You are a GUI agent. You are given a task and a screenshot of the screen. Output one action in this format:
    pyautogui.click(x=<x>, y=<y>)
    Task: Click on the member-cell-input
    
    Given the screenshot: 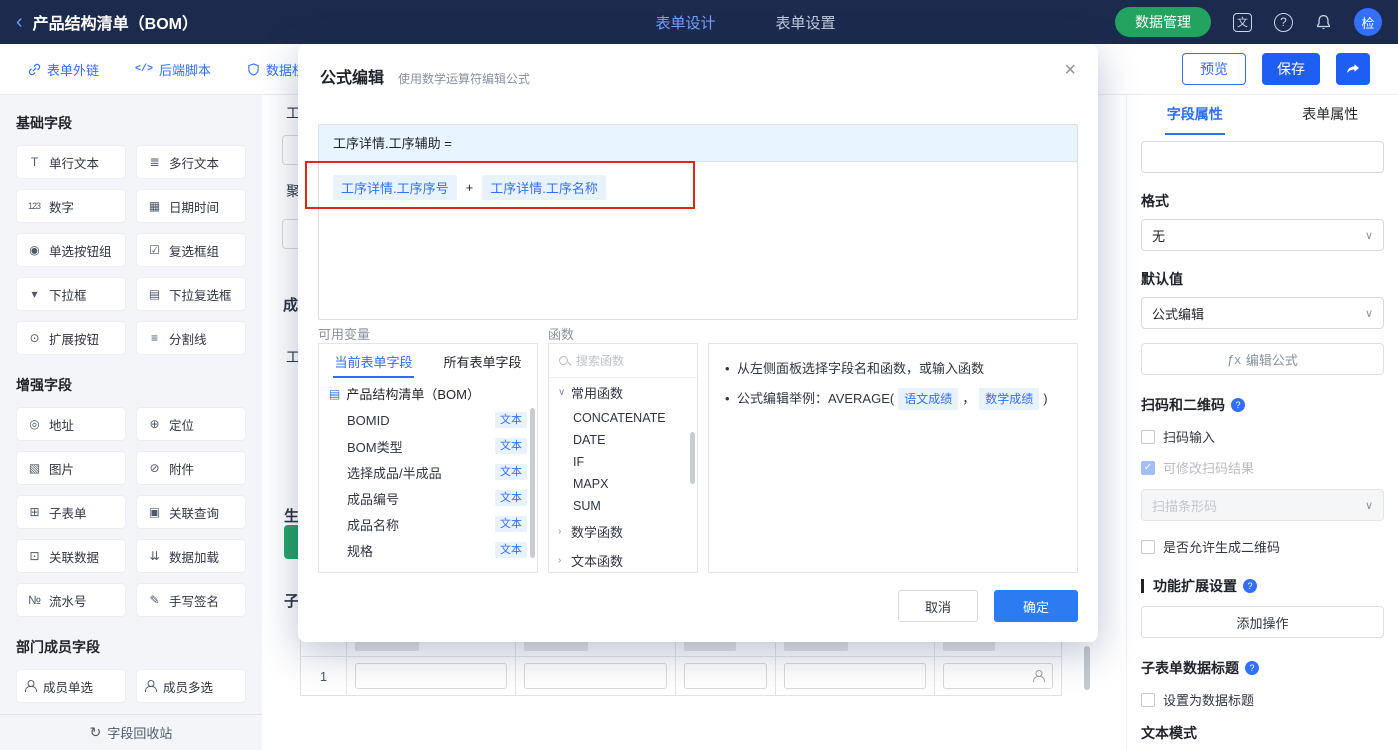 What is the action you would take?
    pyautogui.click(x=998, y=676)
    